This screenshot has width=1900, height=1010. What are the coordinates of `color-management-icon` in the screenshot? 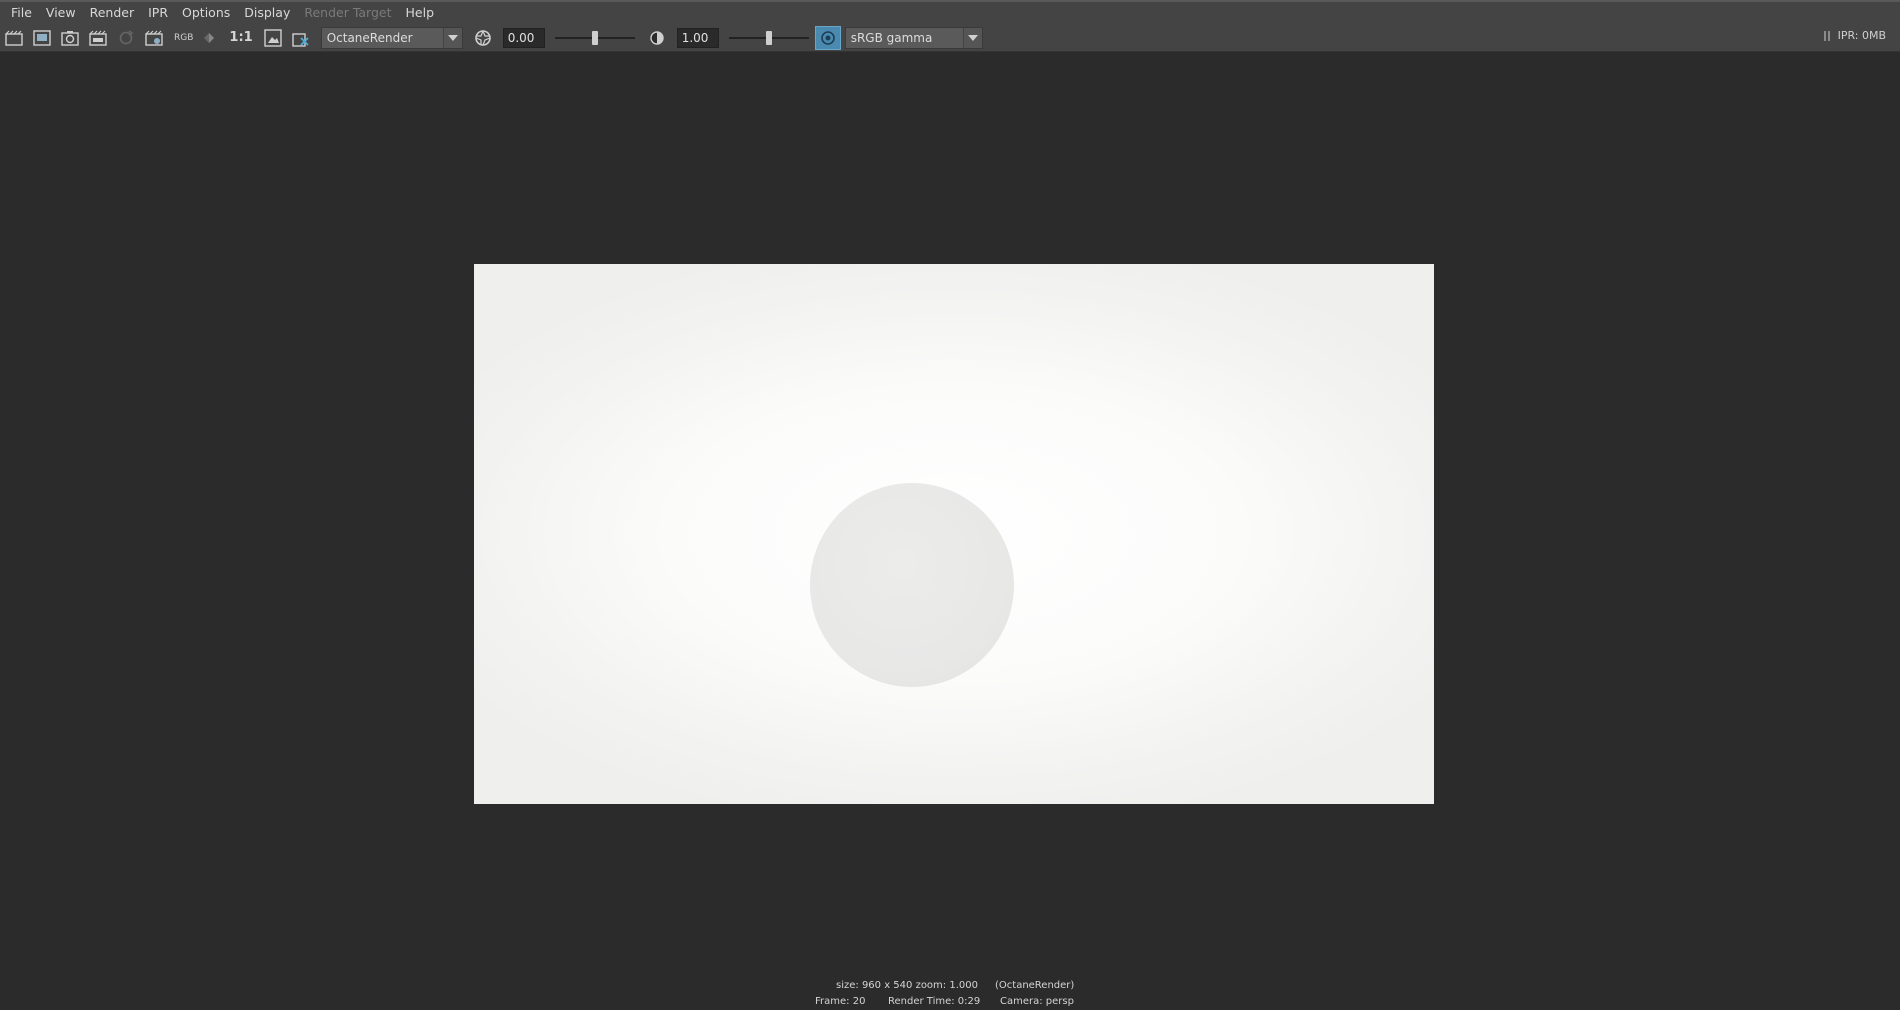 It's located at (827, 37).